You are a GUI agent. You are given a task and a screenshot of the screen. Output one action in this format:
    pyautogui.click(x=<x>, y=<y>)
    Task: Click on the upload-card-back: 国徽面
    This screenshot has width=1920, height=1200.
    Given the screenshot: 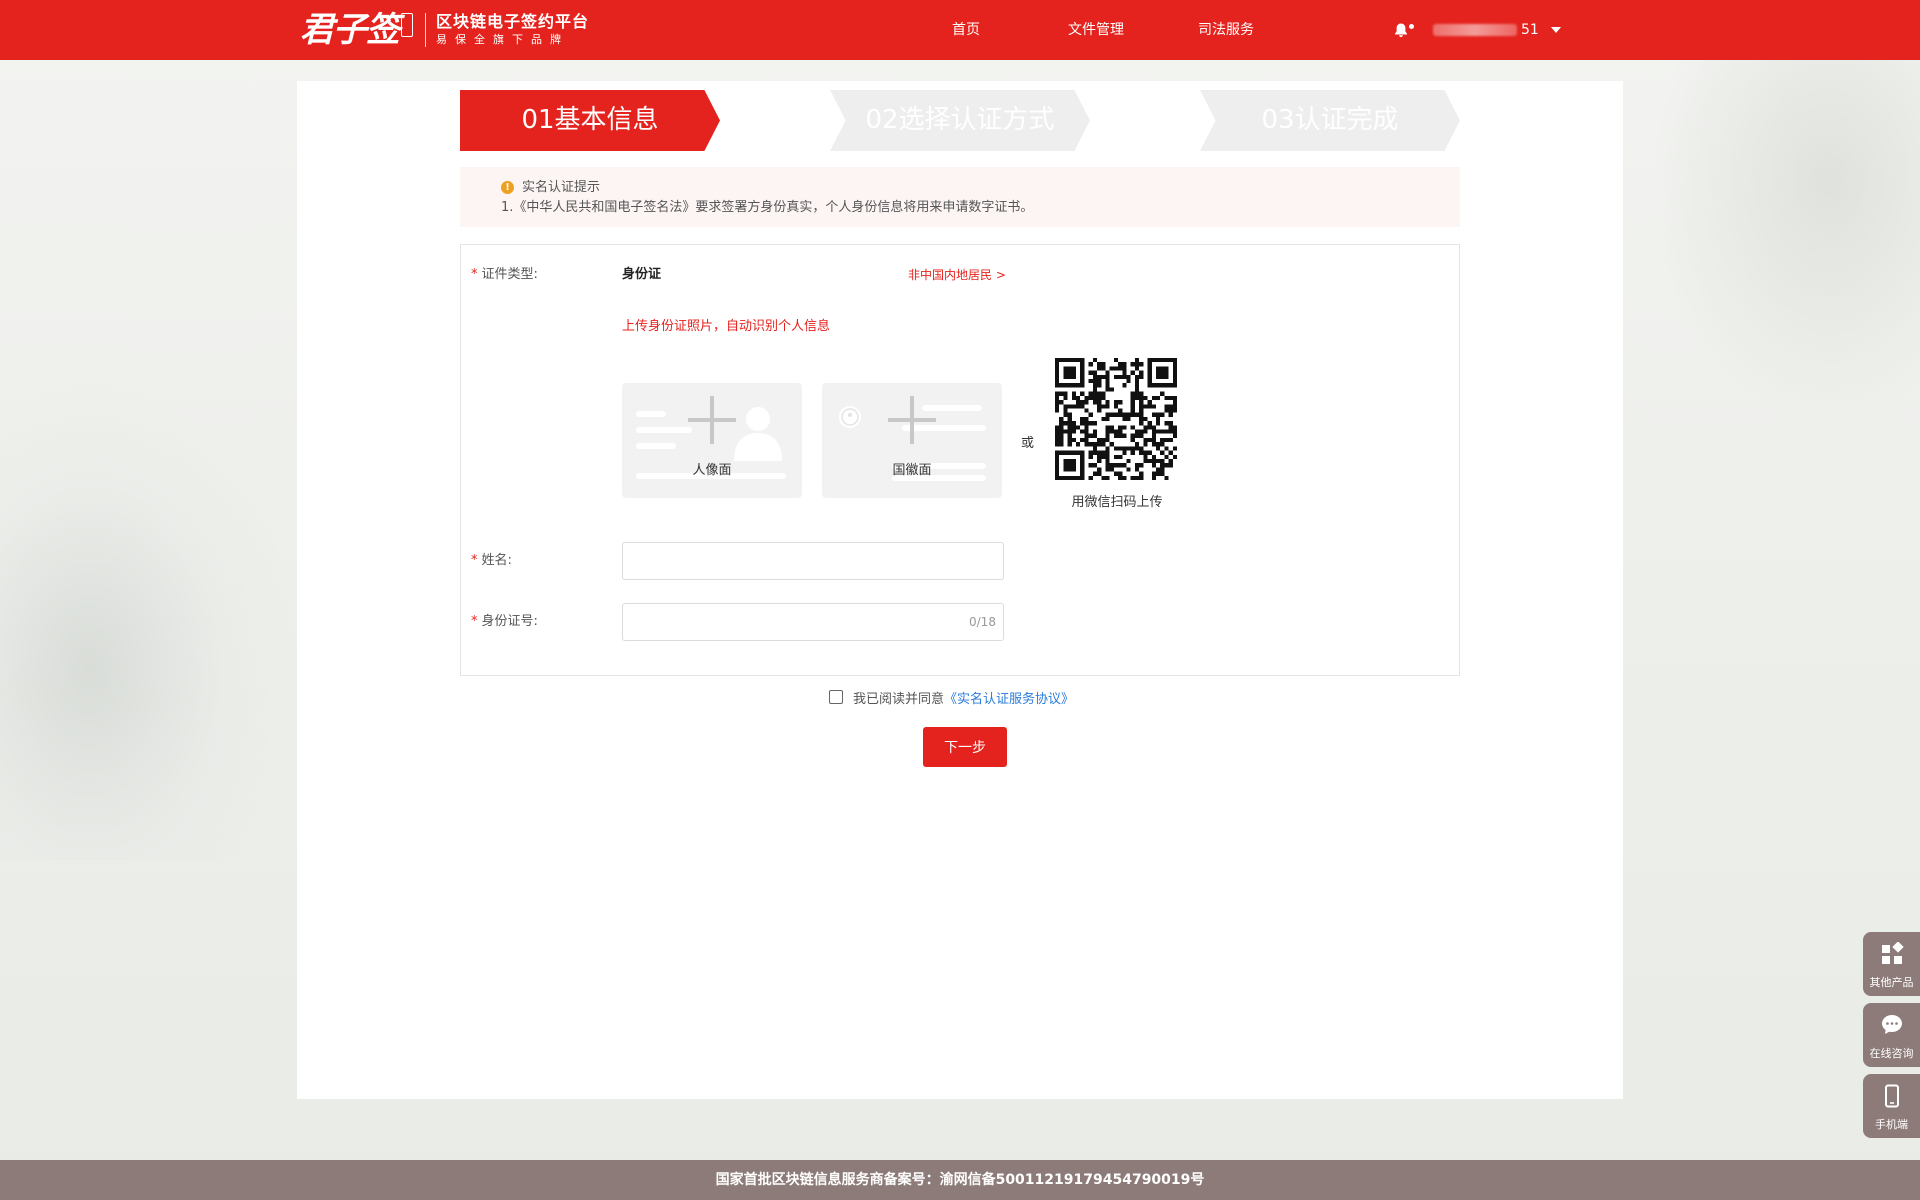 What is the action you would take?
    pyautogui.click(x=912, y=440)
    